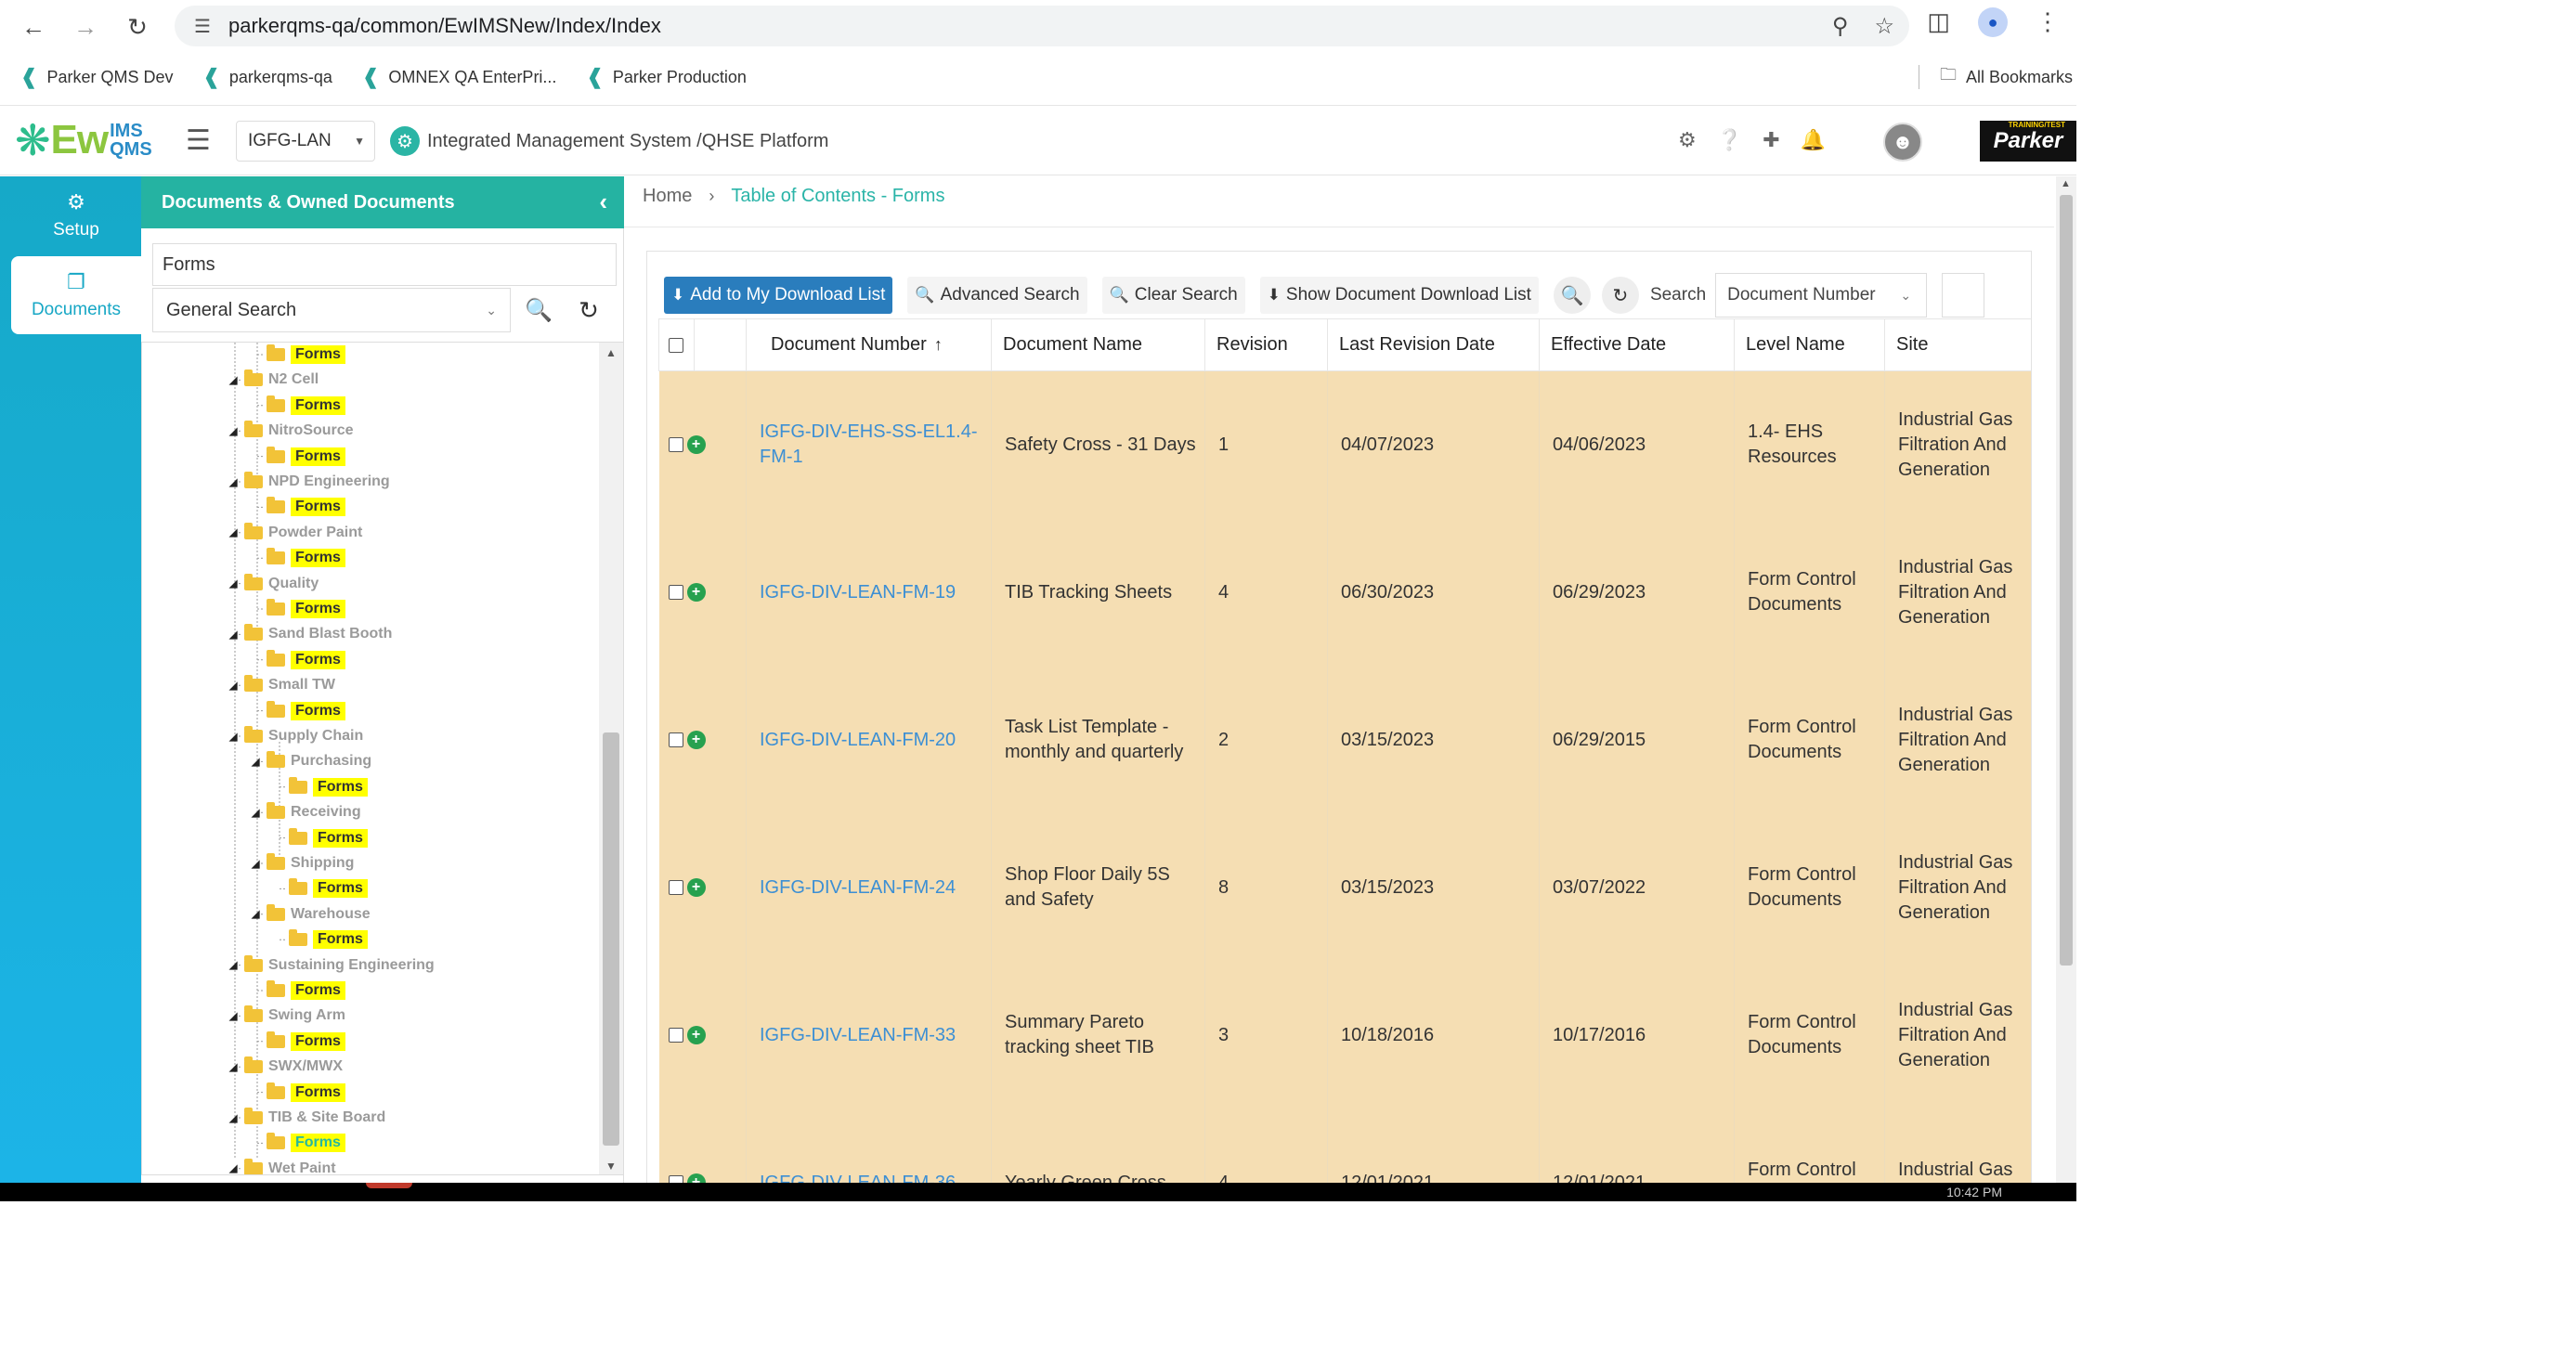 The width and height of the screenshot is (2576, 1348). What do you see at coordinates (838, 196) in the screenshot?
I see `breadcrumb-current: Table of Contents - Forms` at bounding box center [838, 196].